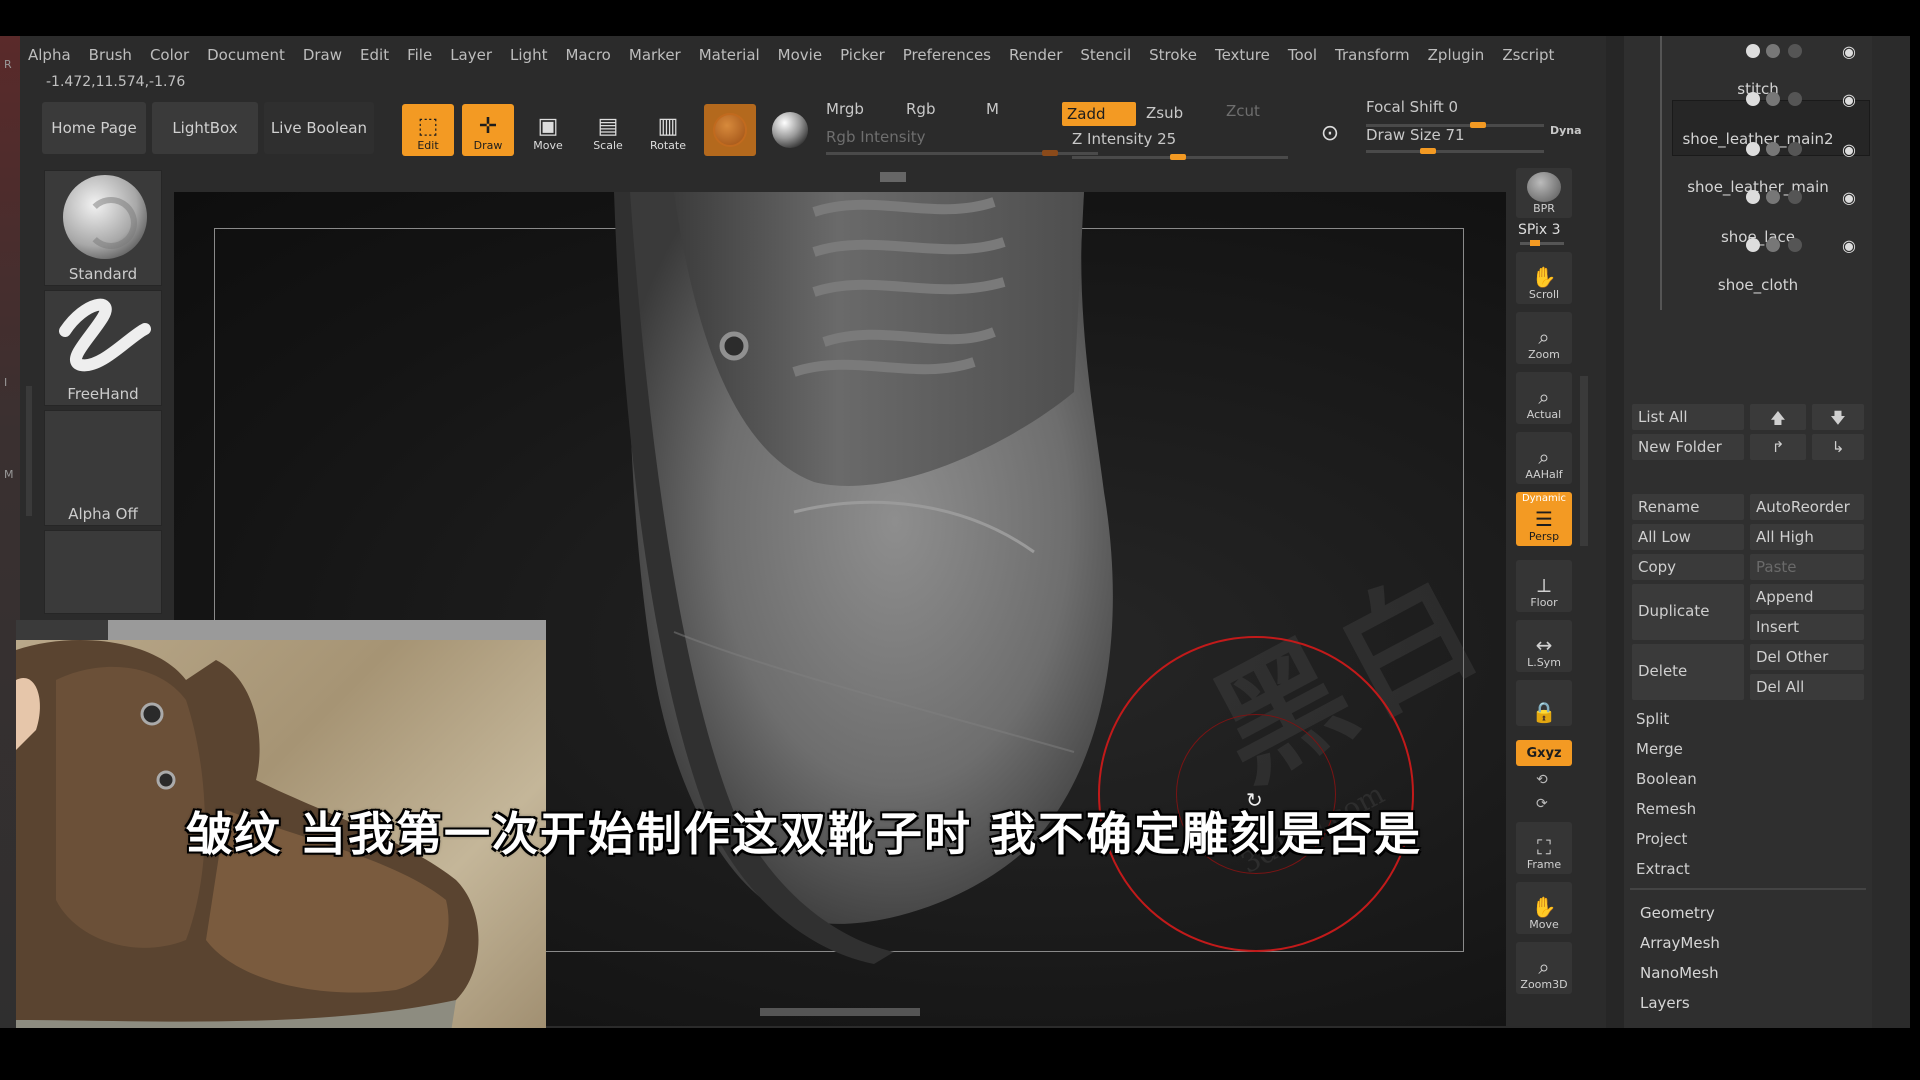  I want to click on menu-movie: Movie, so click(801, 55).